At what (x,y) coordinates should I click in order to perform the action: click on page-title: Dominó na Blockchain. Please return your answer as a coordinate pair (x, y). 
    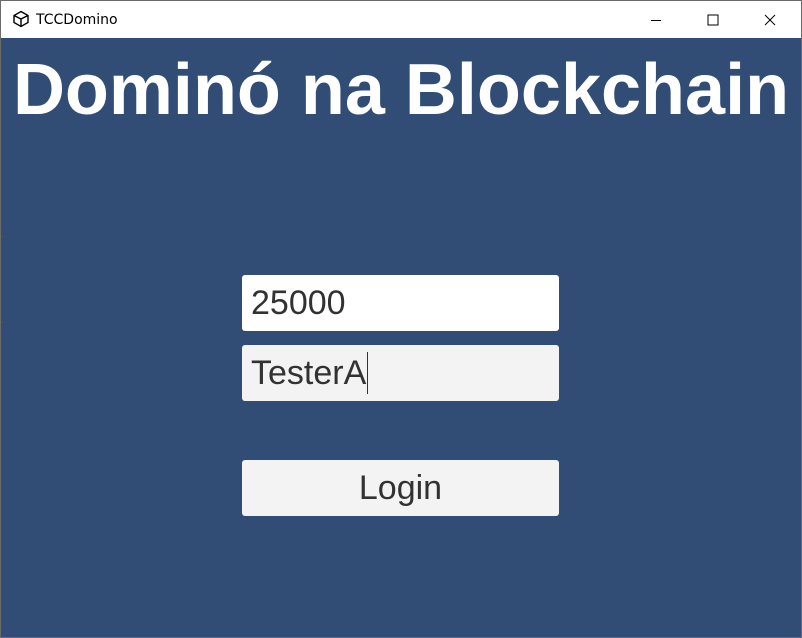
    Looking at the image, I should click on (401, 90).